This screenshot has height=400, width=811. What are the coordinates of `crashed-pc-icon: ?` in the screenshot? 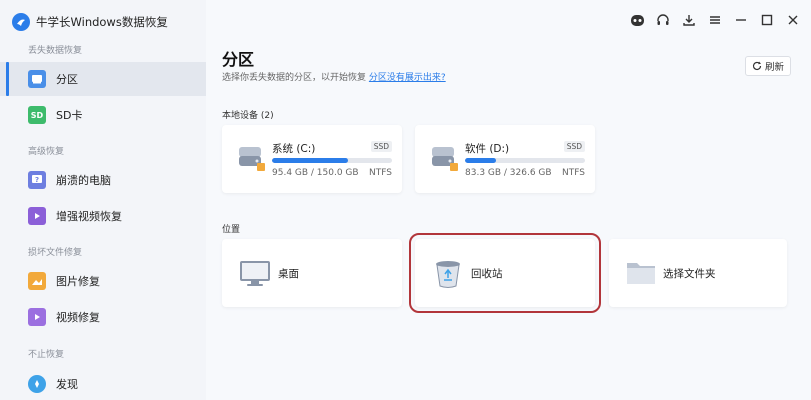 It's located at (37, 180).